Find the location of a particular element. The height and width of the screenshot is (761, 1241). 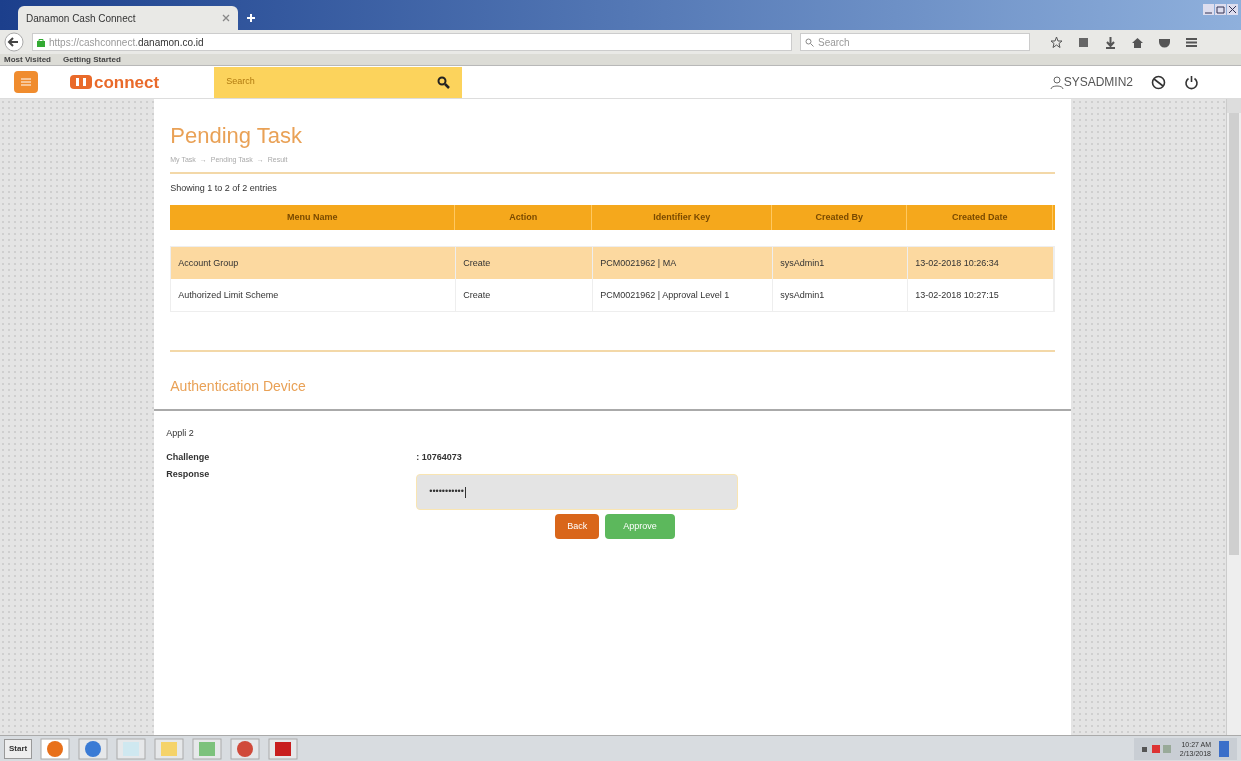

column-header: Created Date is located at coordinates (980, 217).